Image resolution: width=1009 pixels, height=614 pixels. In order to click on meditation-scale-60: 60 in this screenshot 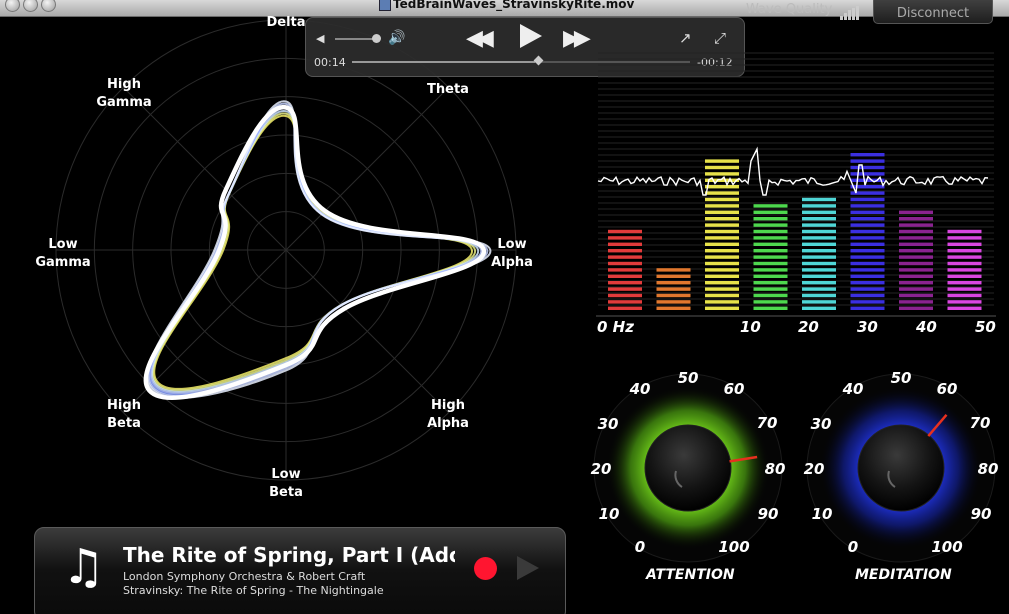, I will do `click(947, 389)`.